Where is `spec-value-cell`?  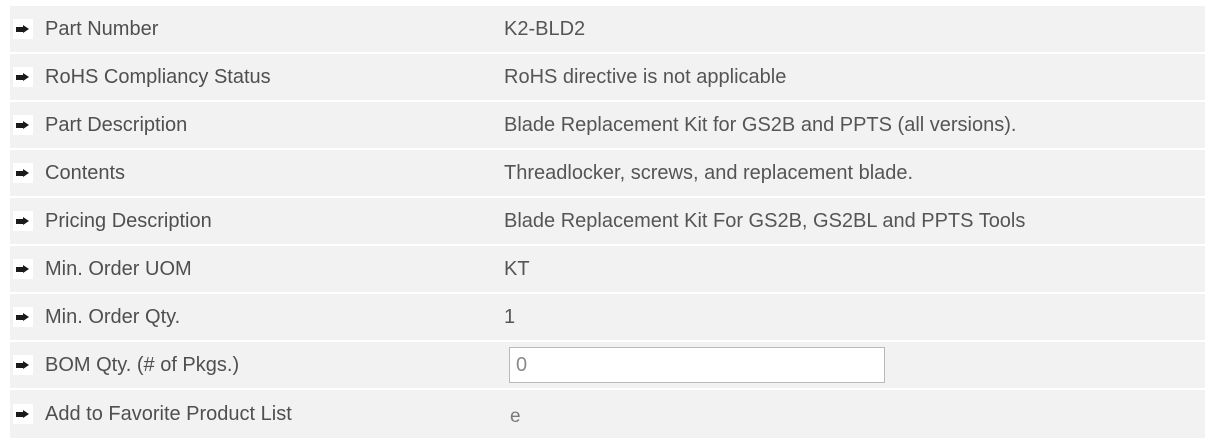 spec-value-cell is located at coordinates (851, 365).